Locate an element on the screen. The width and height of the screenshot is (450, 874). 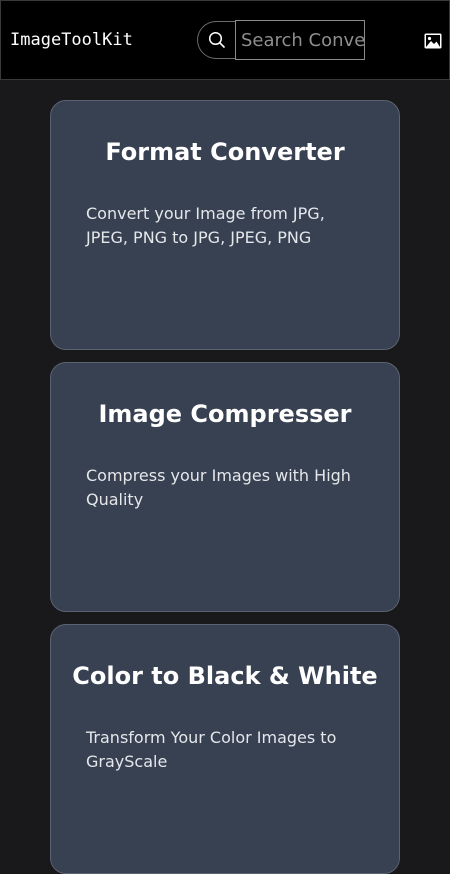
search-icon is located at coordinates (216, 39).